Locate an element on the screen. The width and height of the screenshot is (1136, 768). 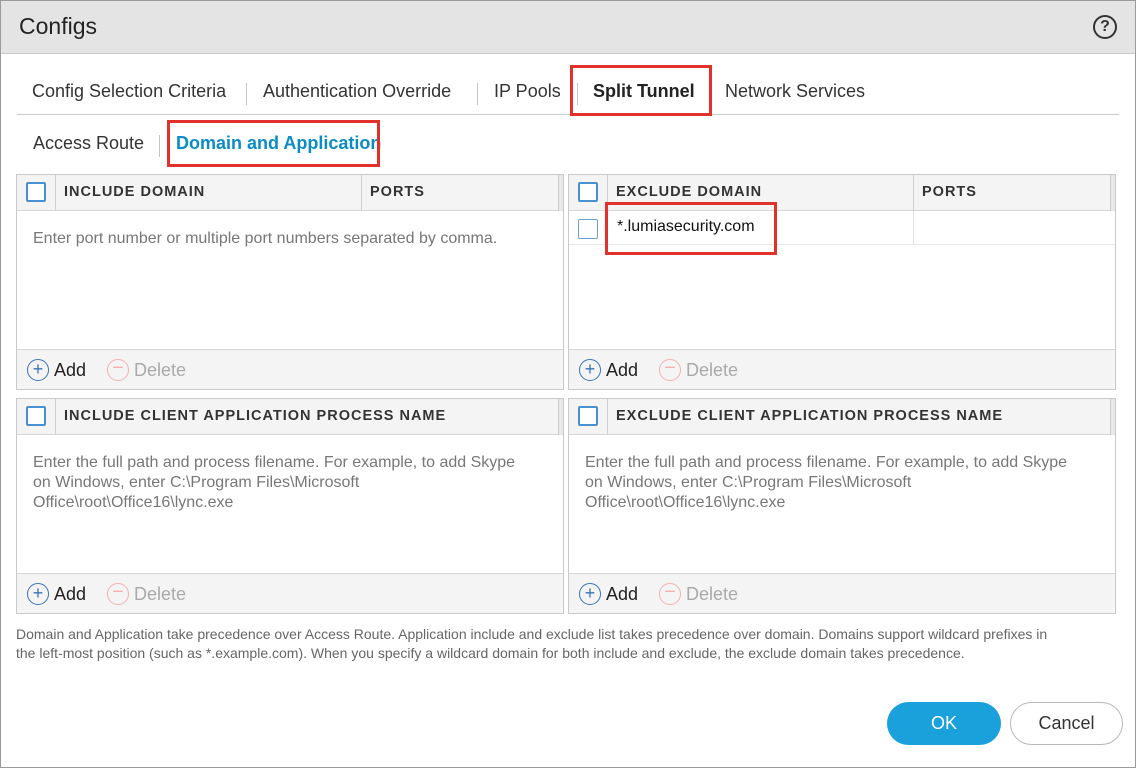
exclude-application-toolbar: + Add − Delete is located at coordinates (842, 593).